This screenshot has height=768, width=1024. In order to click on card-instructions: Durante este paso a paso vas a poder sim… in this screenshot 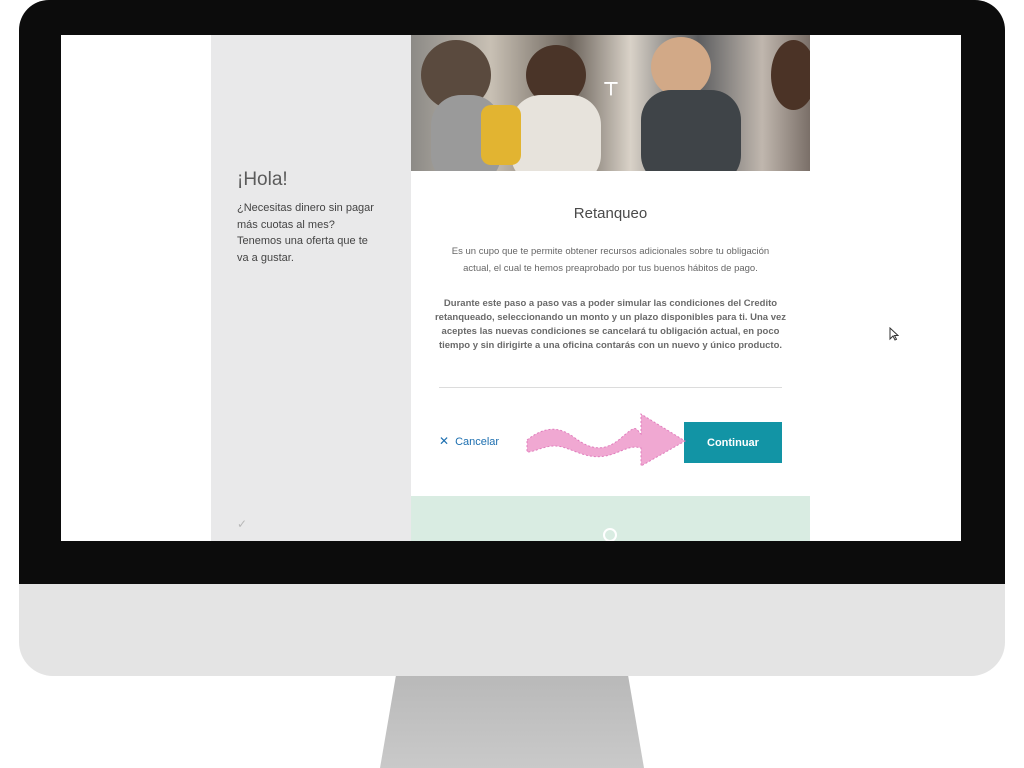, I will do `click(610, 324)`.